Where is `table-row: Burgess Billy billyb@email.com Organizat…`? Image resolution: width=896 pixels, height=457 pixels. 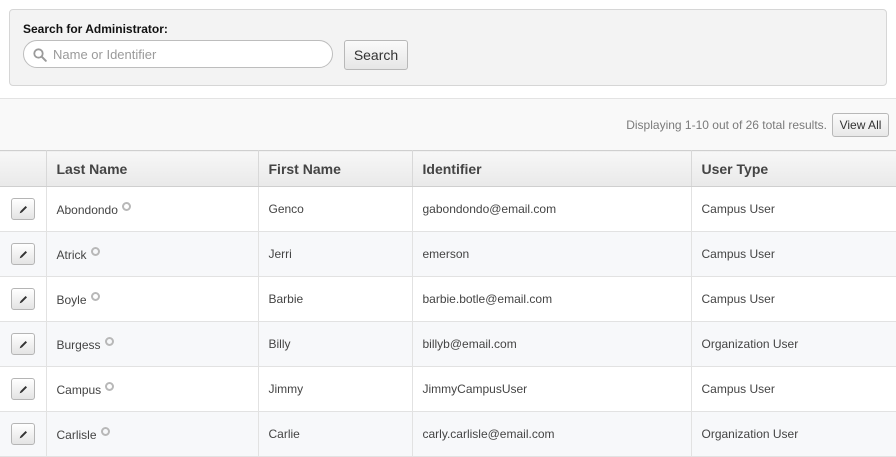 table-row: Burgess Billy billyb@email.com Organizat… is located at coordinates (448, 344).